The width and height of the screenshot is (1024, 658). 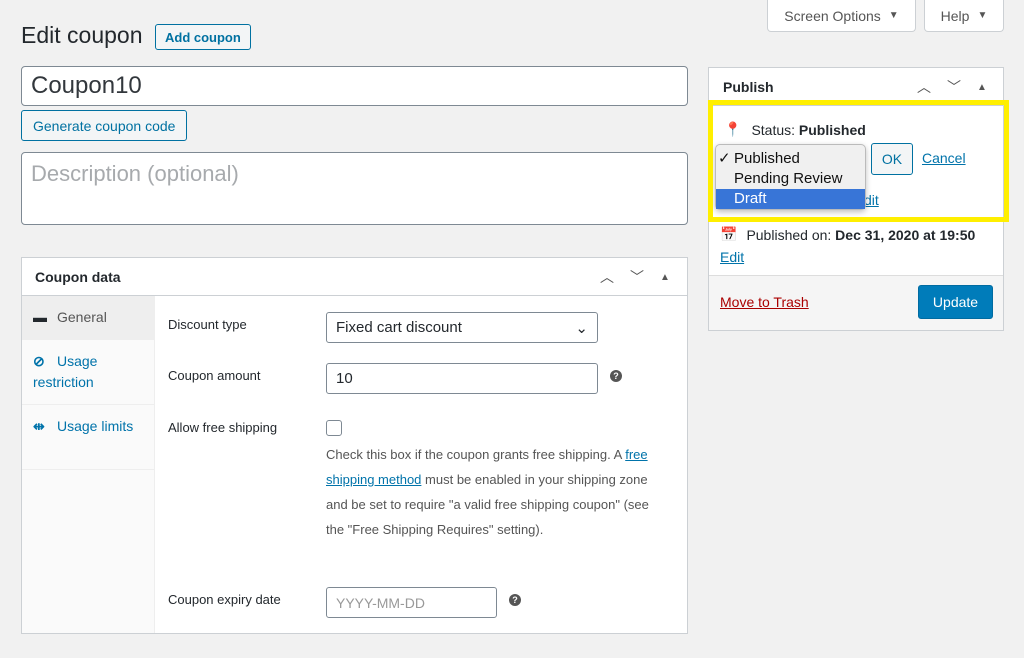 What do you see at coordinates (104, 125) in the screenshot?
I see `generate-coupon-code-button: Generate coupon code` at bounding box center [104, 125].